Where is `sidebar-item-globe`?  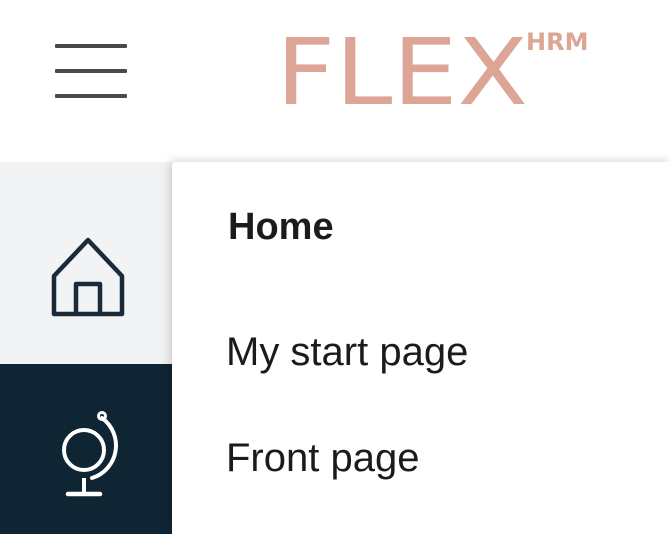 sidebar-item-globe is located at coordinates (86, 449).